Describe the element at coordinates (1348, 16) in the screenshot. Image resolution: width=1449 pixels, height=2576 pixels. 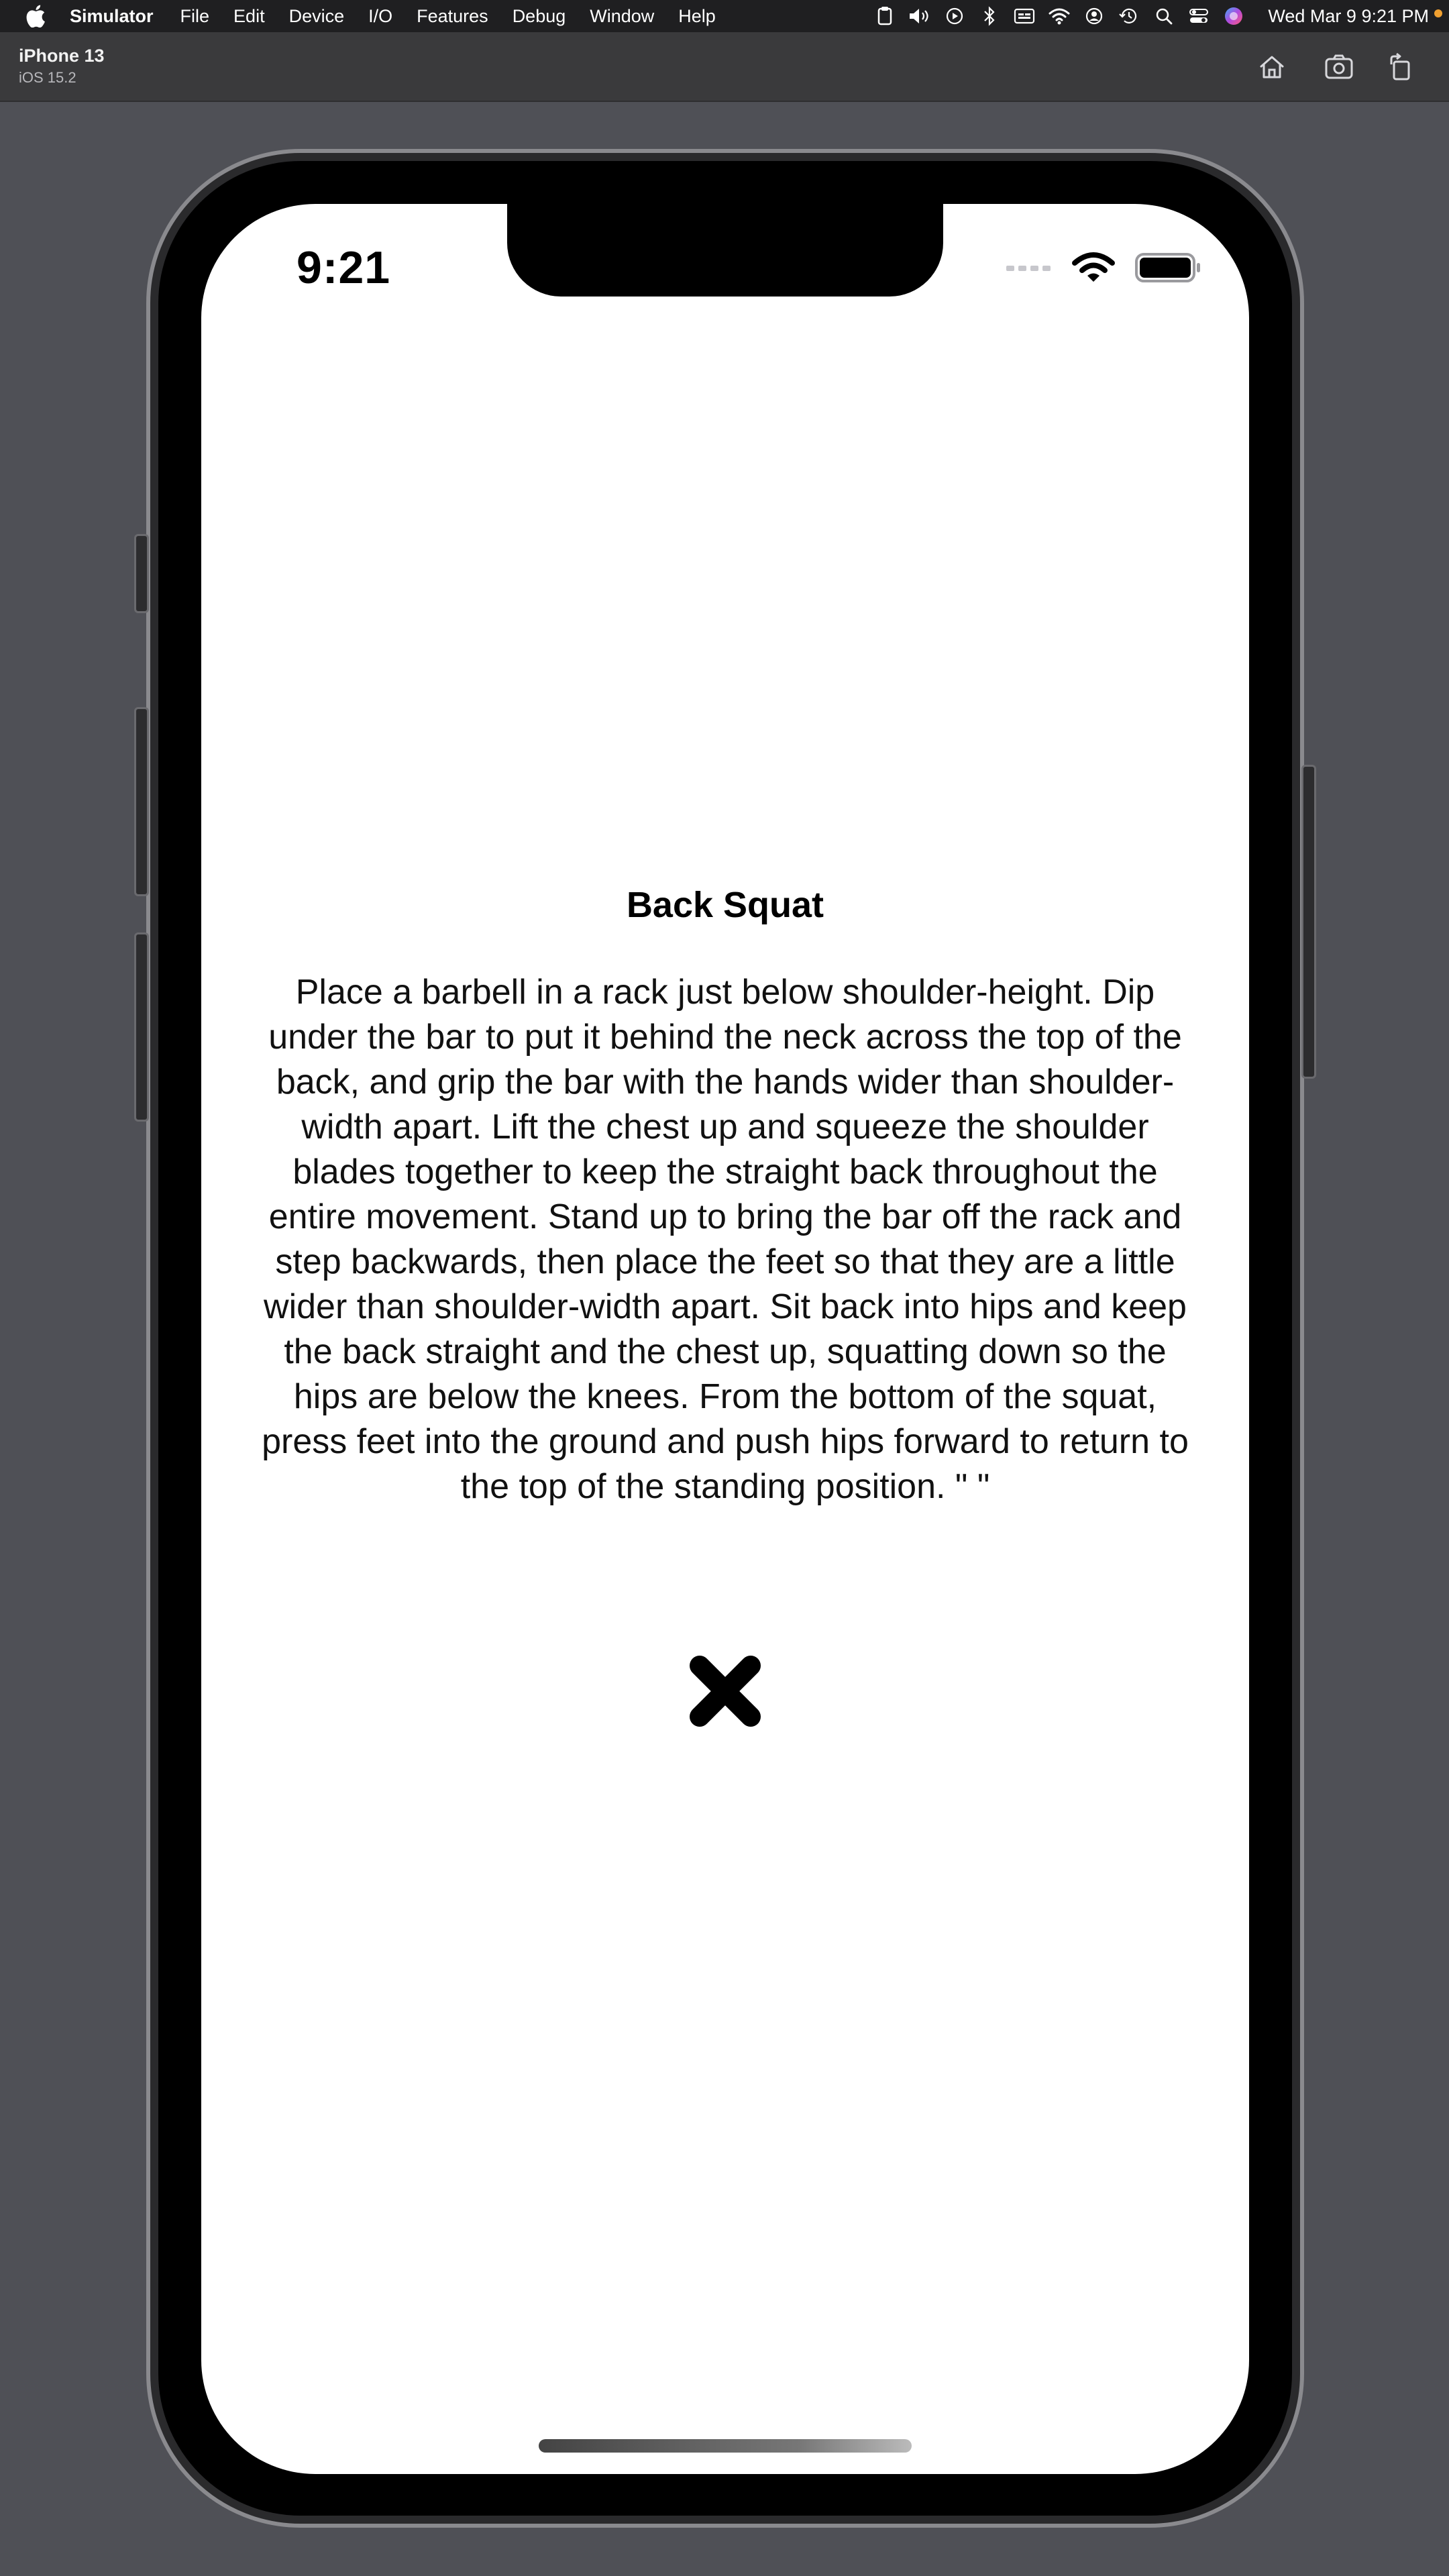
I see `menu-bar-clock: Wed Mar 9 9:21 PM` at that location.